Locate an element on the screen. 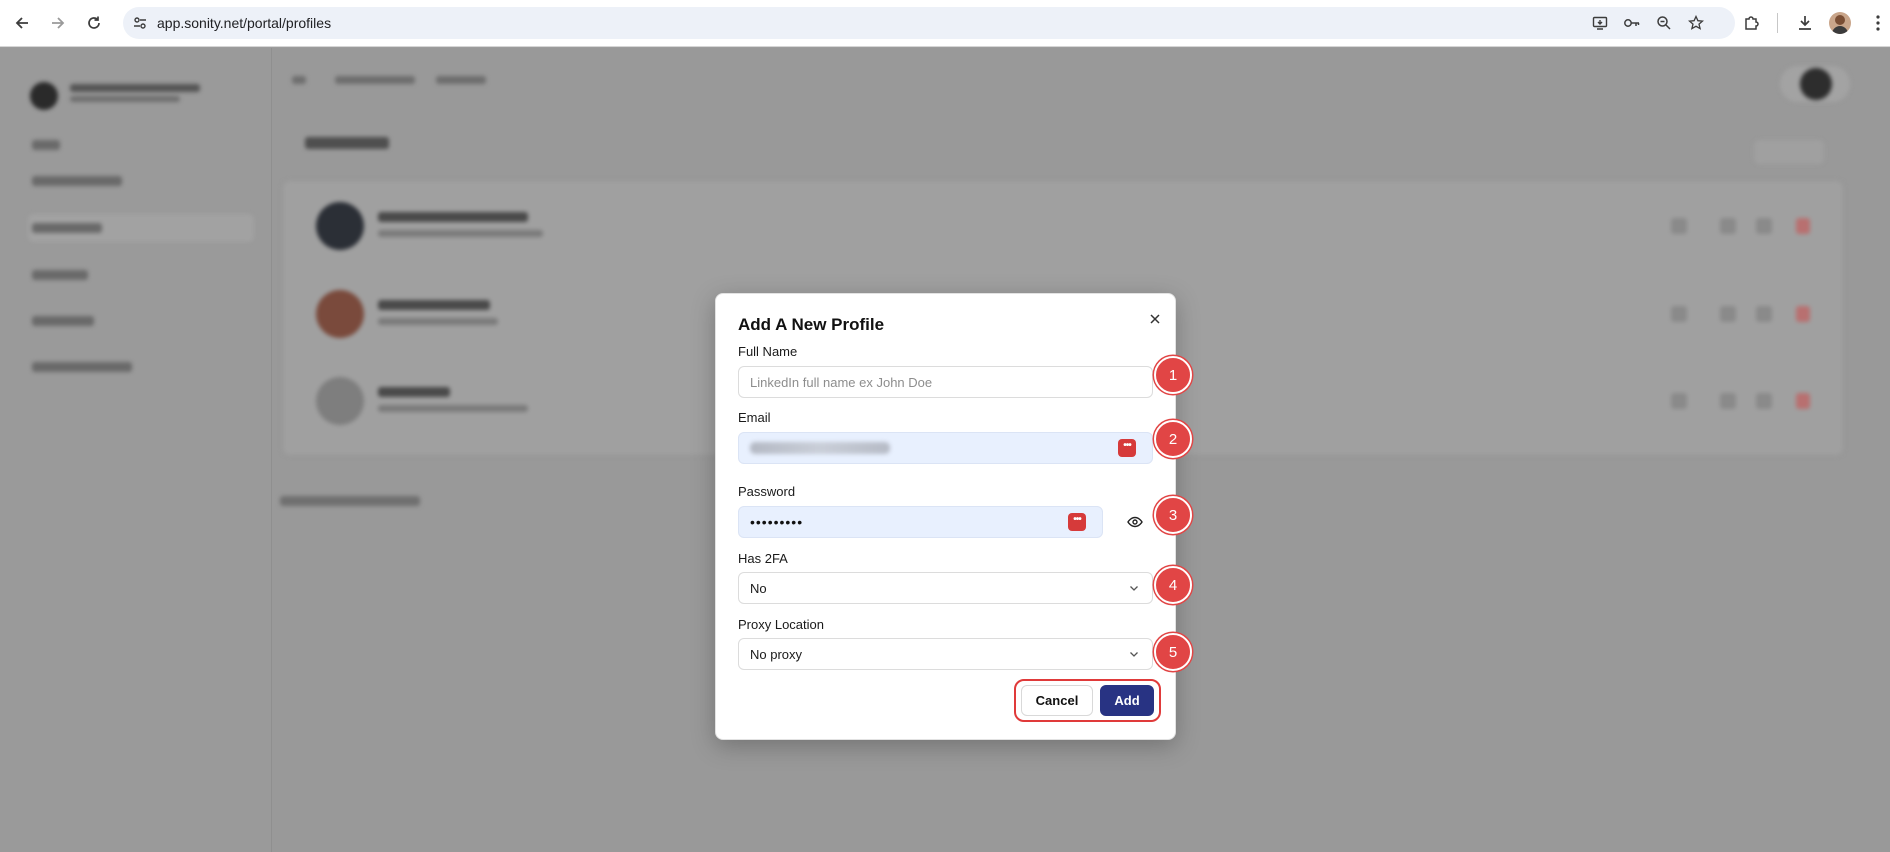  password-masked-value: ••••••••• is located at coordinates (777, 522).